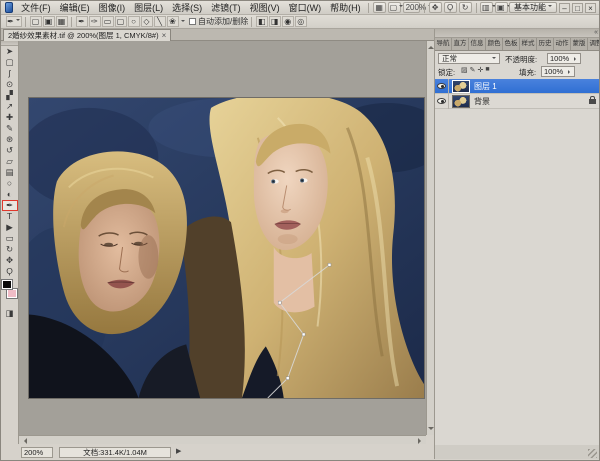 Image resolution: width=600 pixels, height=461 pixels. What do you see at coordinates (10, 238) in the screenshot?
I see `shape-tool: ▭` at bounding box center [10, 238].